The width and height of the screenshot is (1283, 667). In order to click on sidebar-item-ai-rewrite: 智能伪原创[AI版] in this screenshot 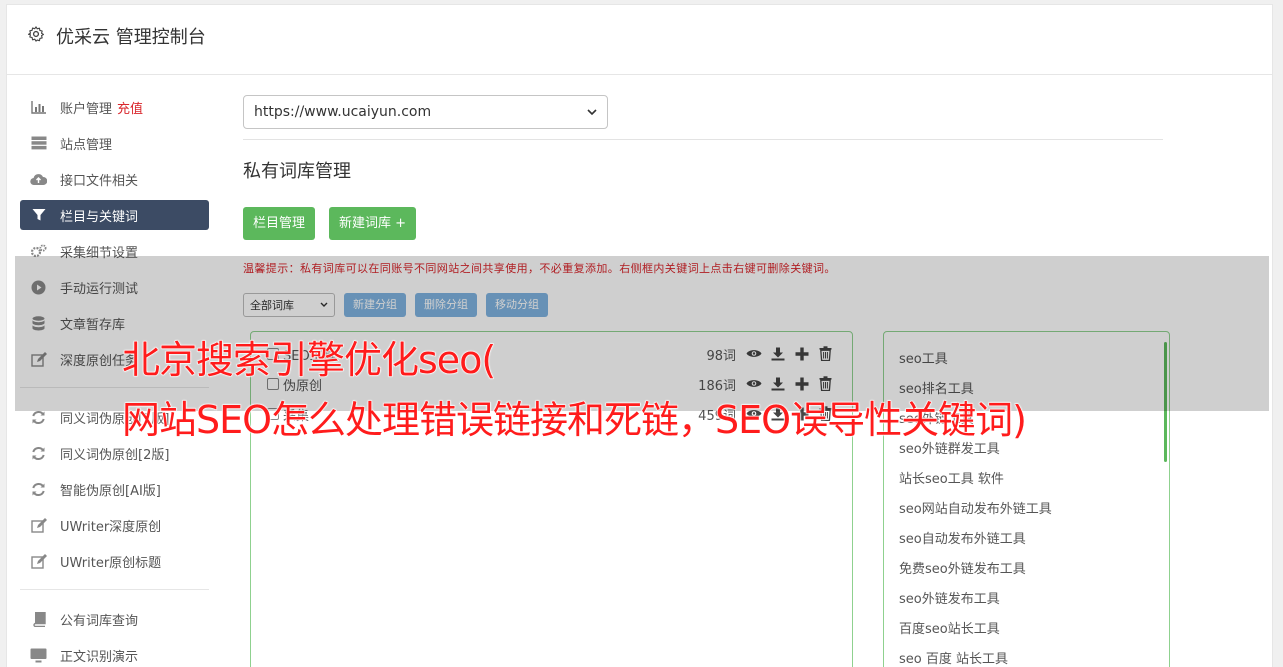, I will do `click(114, 489)`.